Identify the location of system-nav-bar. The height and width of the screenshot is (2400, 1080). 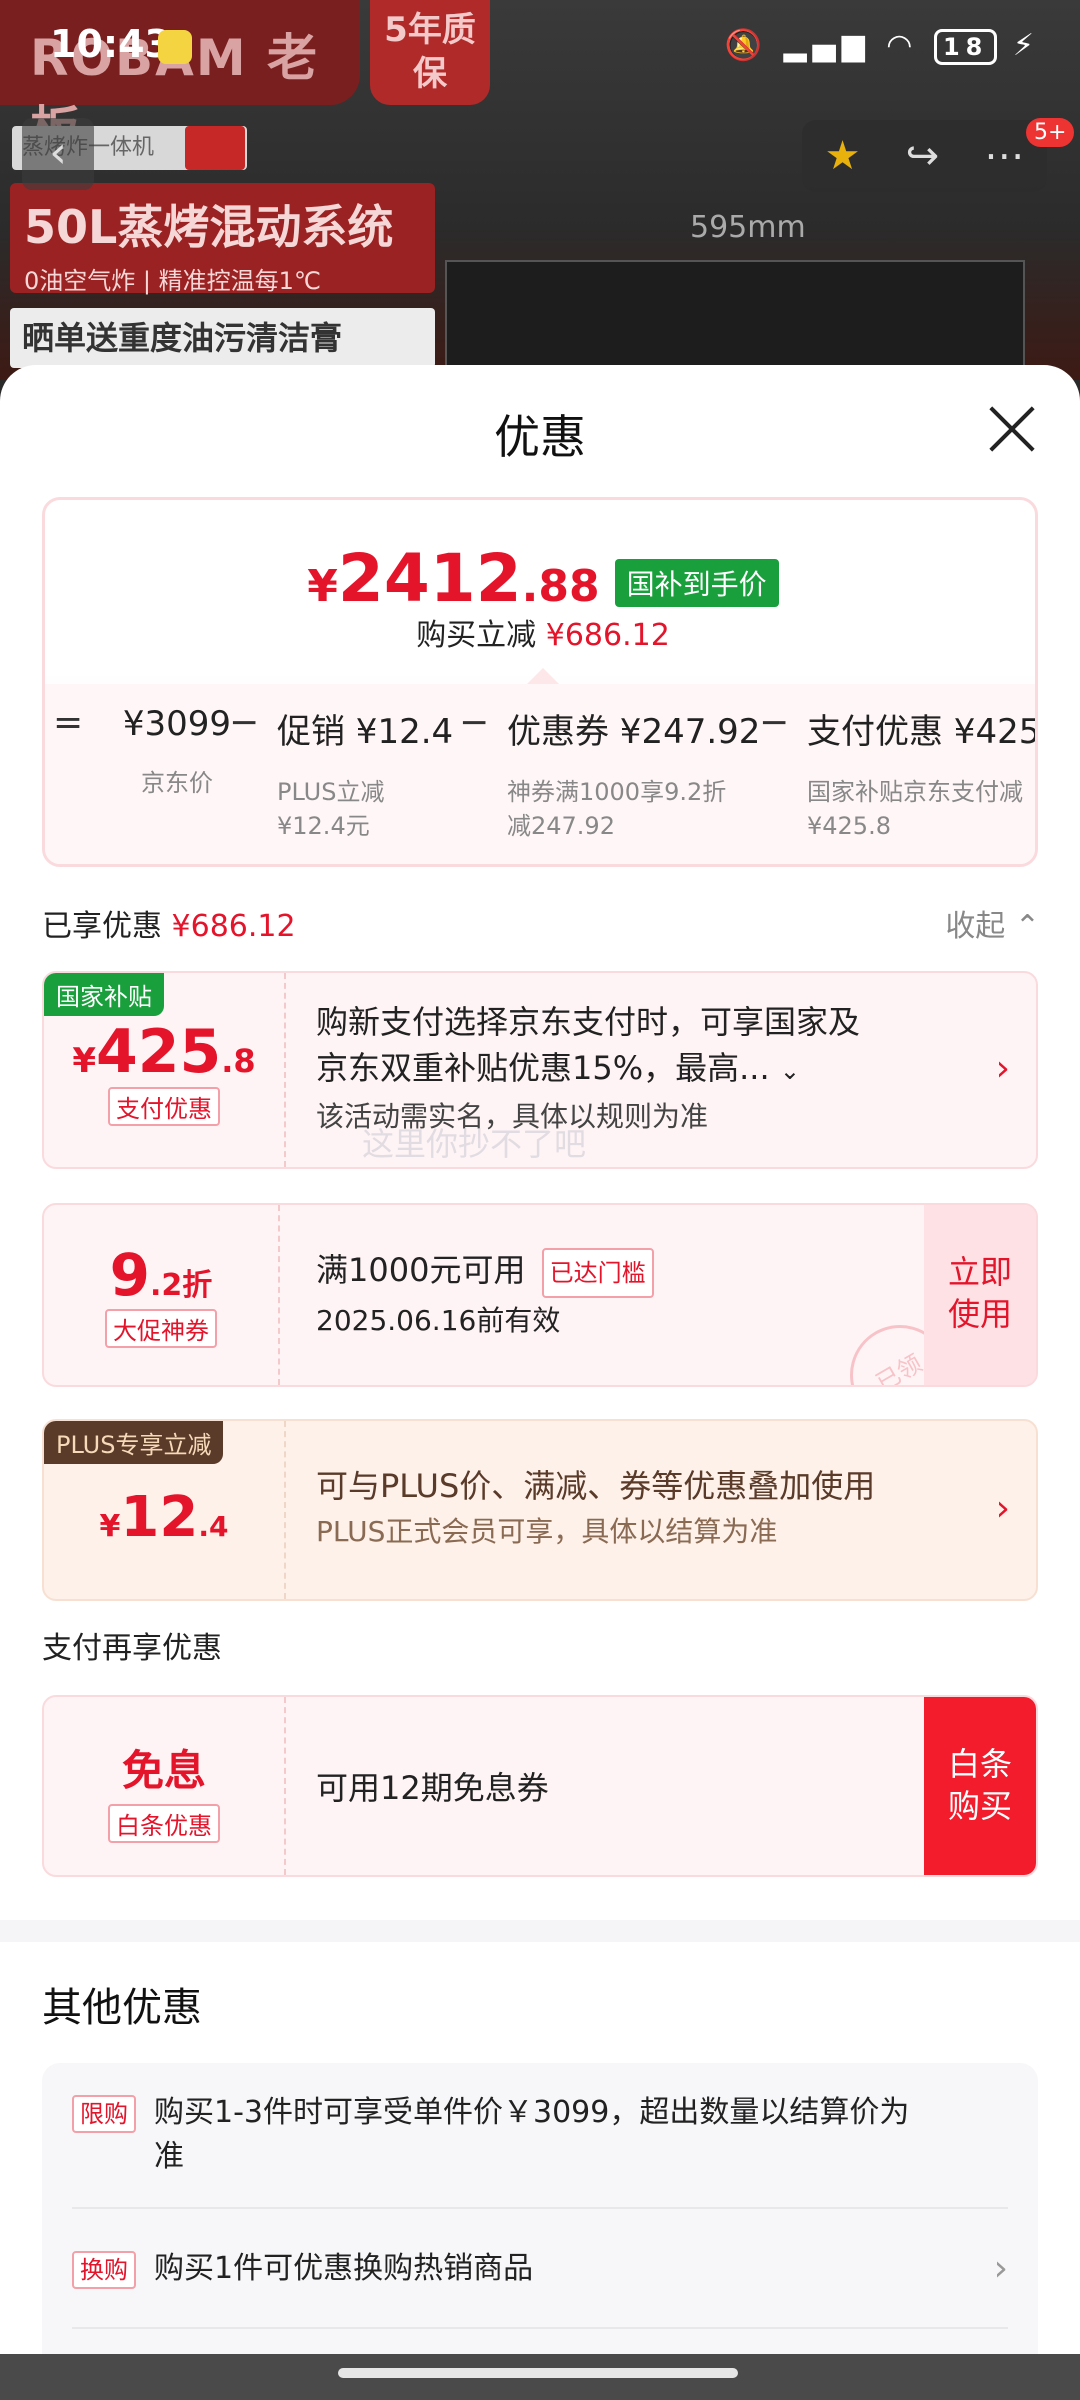
(540, 2377).